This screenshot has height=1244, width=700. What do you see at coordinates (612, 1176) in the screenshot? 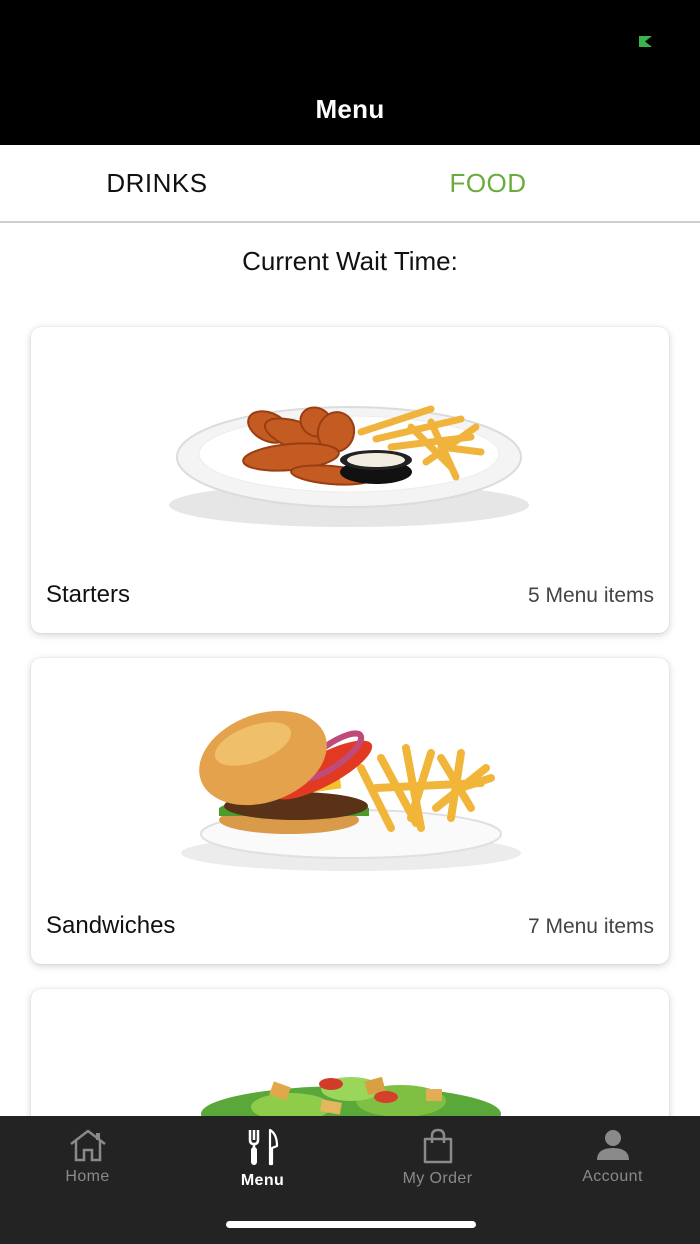
I see `tabbar-label-account: Account` at bounding box center [612, 1176].